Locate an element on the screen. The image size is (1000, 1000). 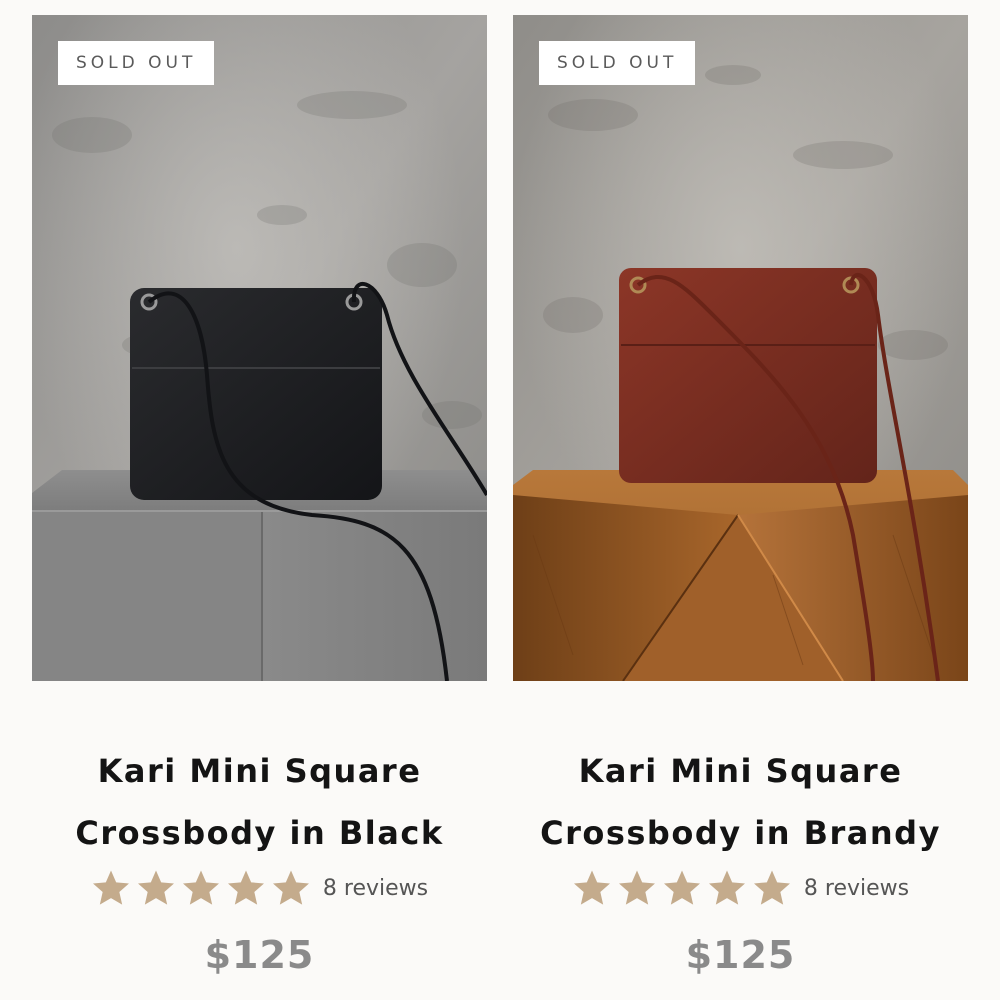
product-title-black: Kari Mini Square Crossbody in Black is located at coordinates (259, 802).